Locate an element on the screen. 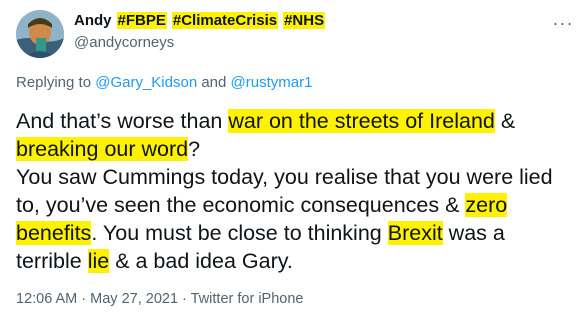 The height and width of the screenshot is (316, 588). replying-to: Replying to @Gary_Kidson and @rustymar1 is located at coordinates (164, 82).